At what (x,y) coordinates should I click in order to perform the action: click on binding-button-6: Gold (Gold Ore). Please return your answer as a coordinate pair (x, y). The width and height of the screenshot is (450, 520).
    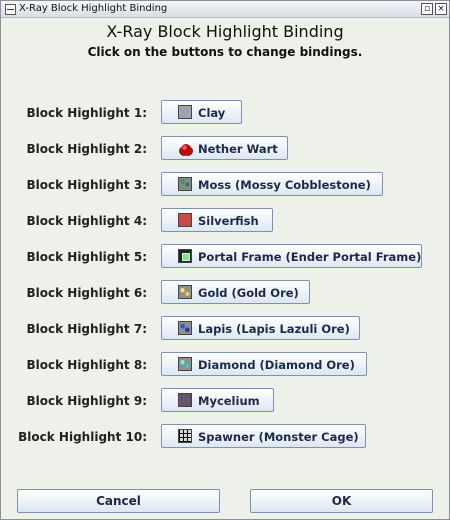
    Looking at the image, I should click on (235, 292).